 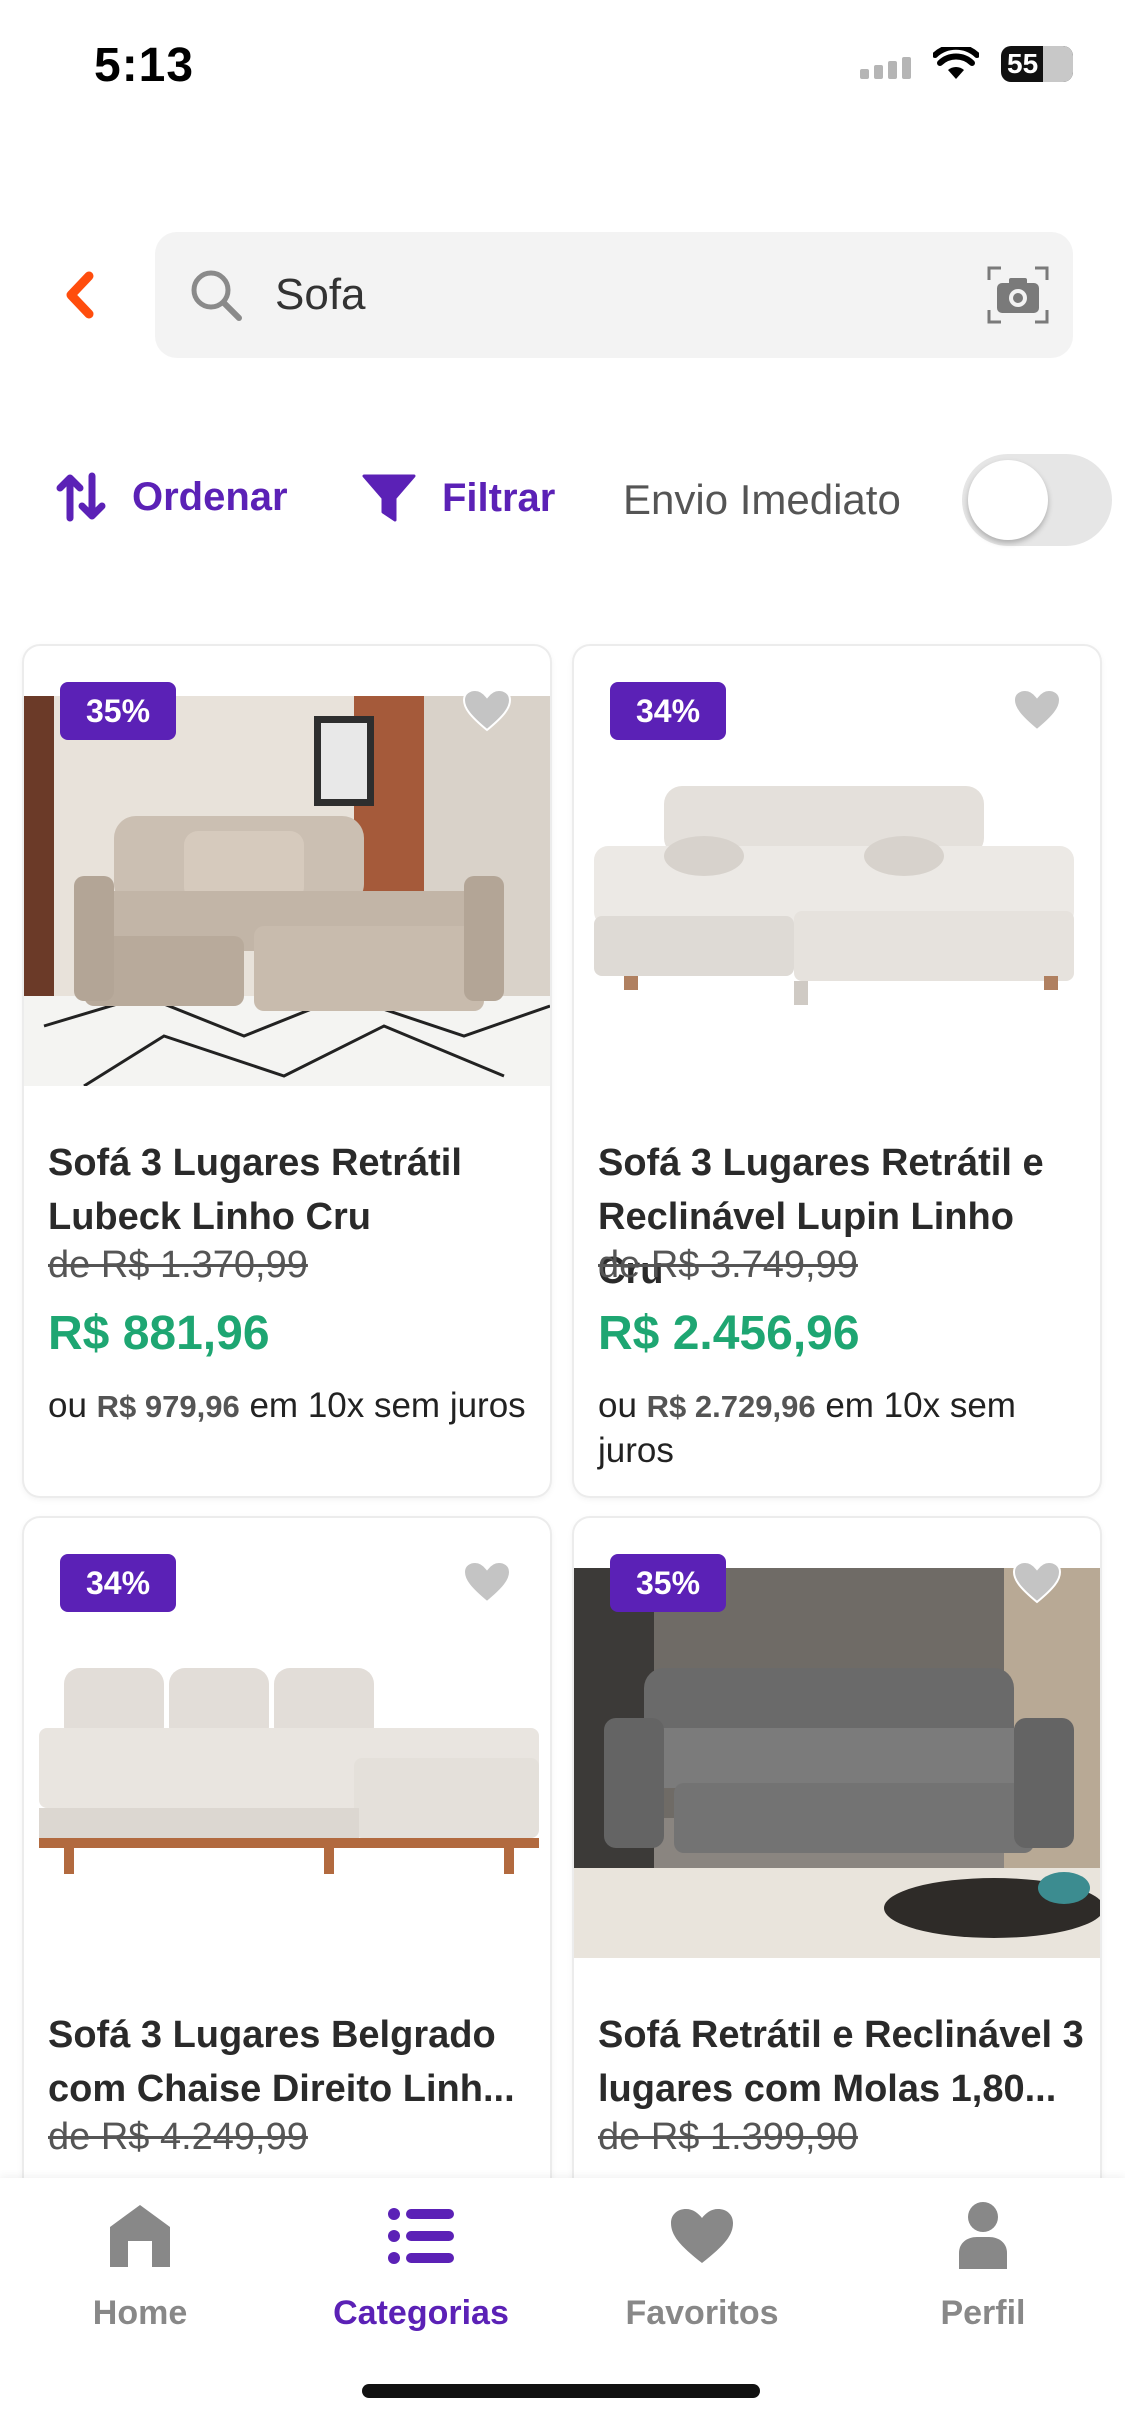 What do you see at coordinates (178, 1265) in the screenshot?
I see `old-price: de R$ 1.370,99` at bounding box center [178, 1265].